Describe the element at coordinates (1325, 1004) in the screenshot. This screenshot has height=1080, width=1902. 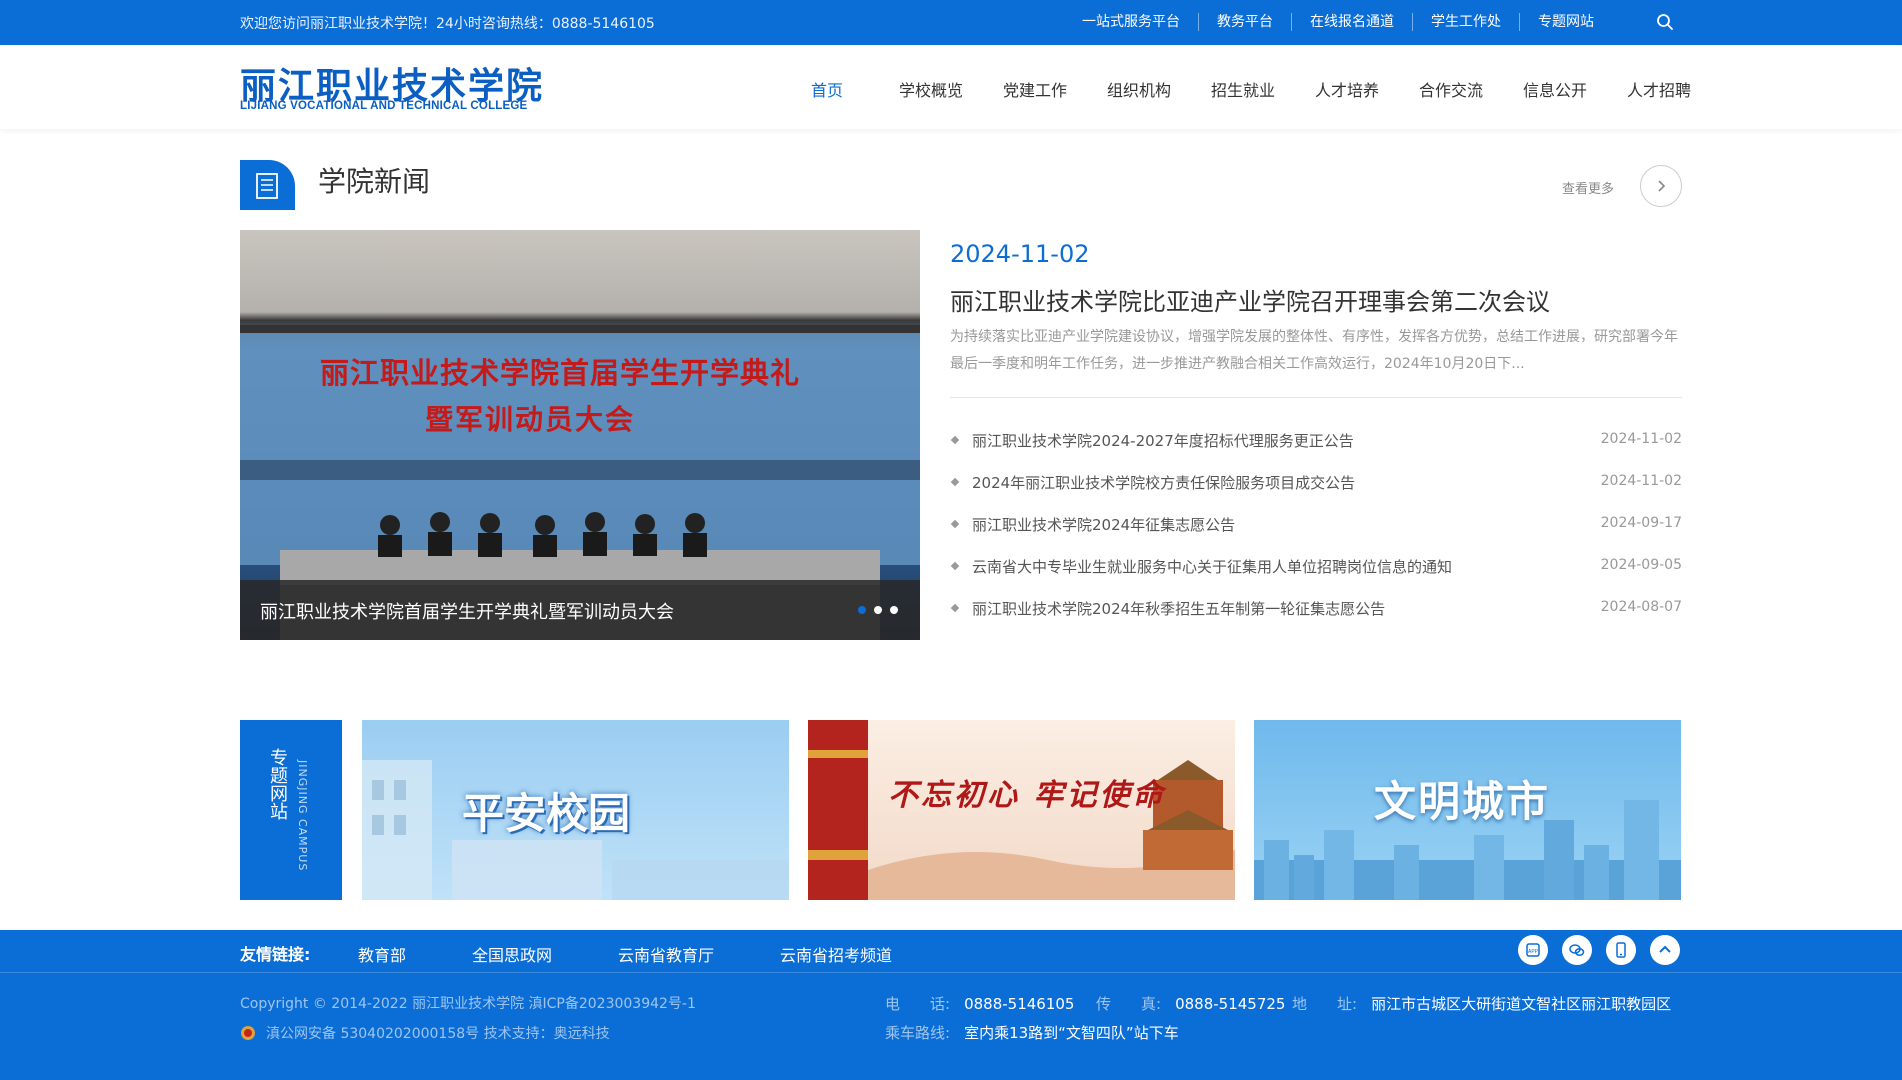
I see `contact-address-label: 地 址:` at that location.